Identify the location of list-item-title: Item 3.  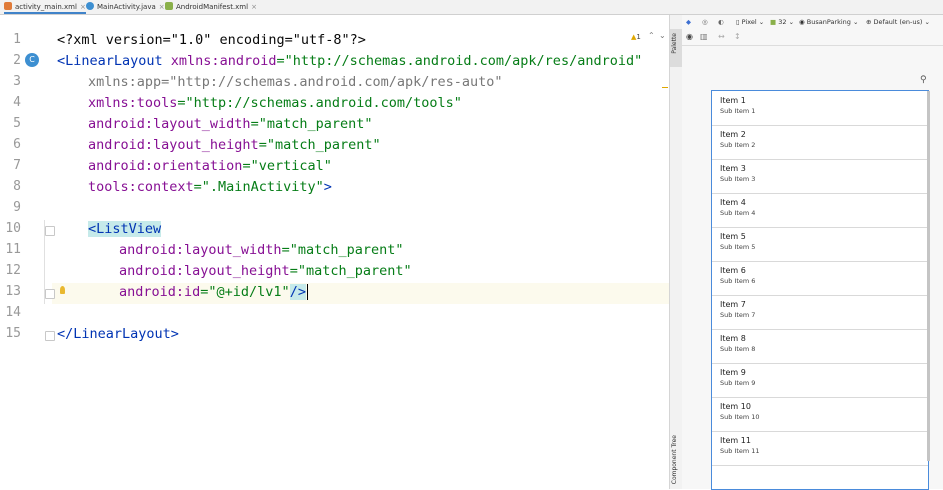
(733, 168).